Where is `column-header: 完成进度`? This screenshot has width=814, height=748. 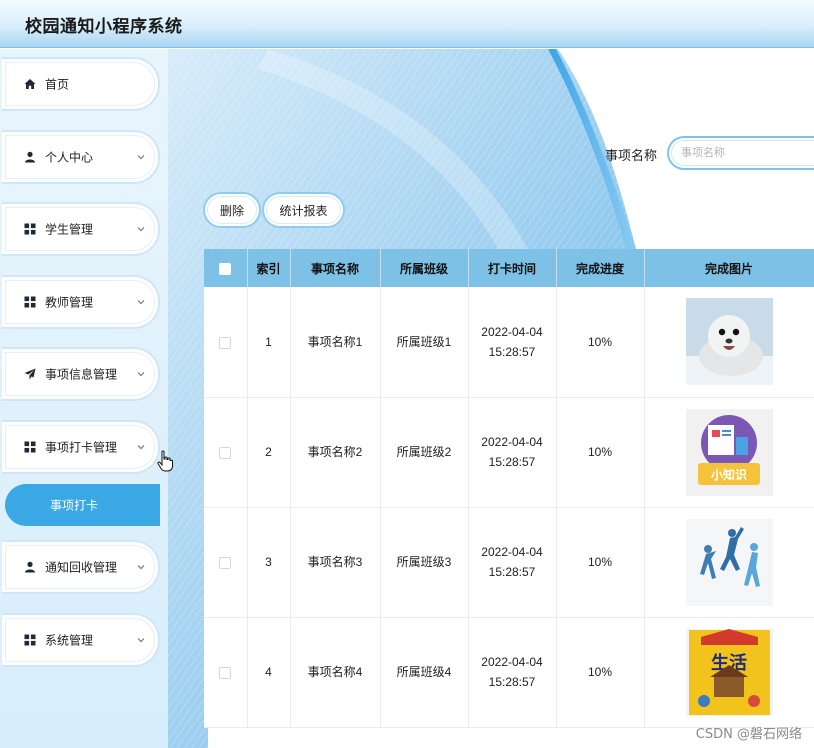 column-header: 完成进度 is located at coordinates (600, 268).